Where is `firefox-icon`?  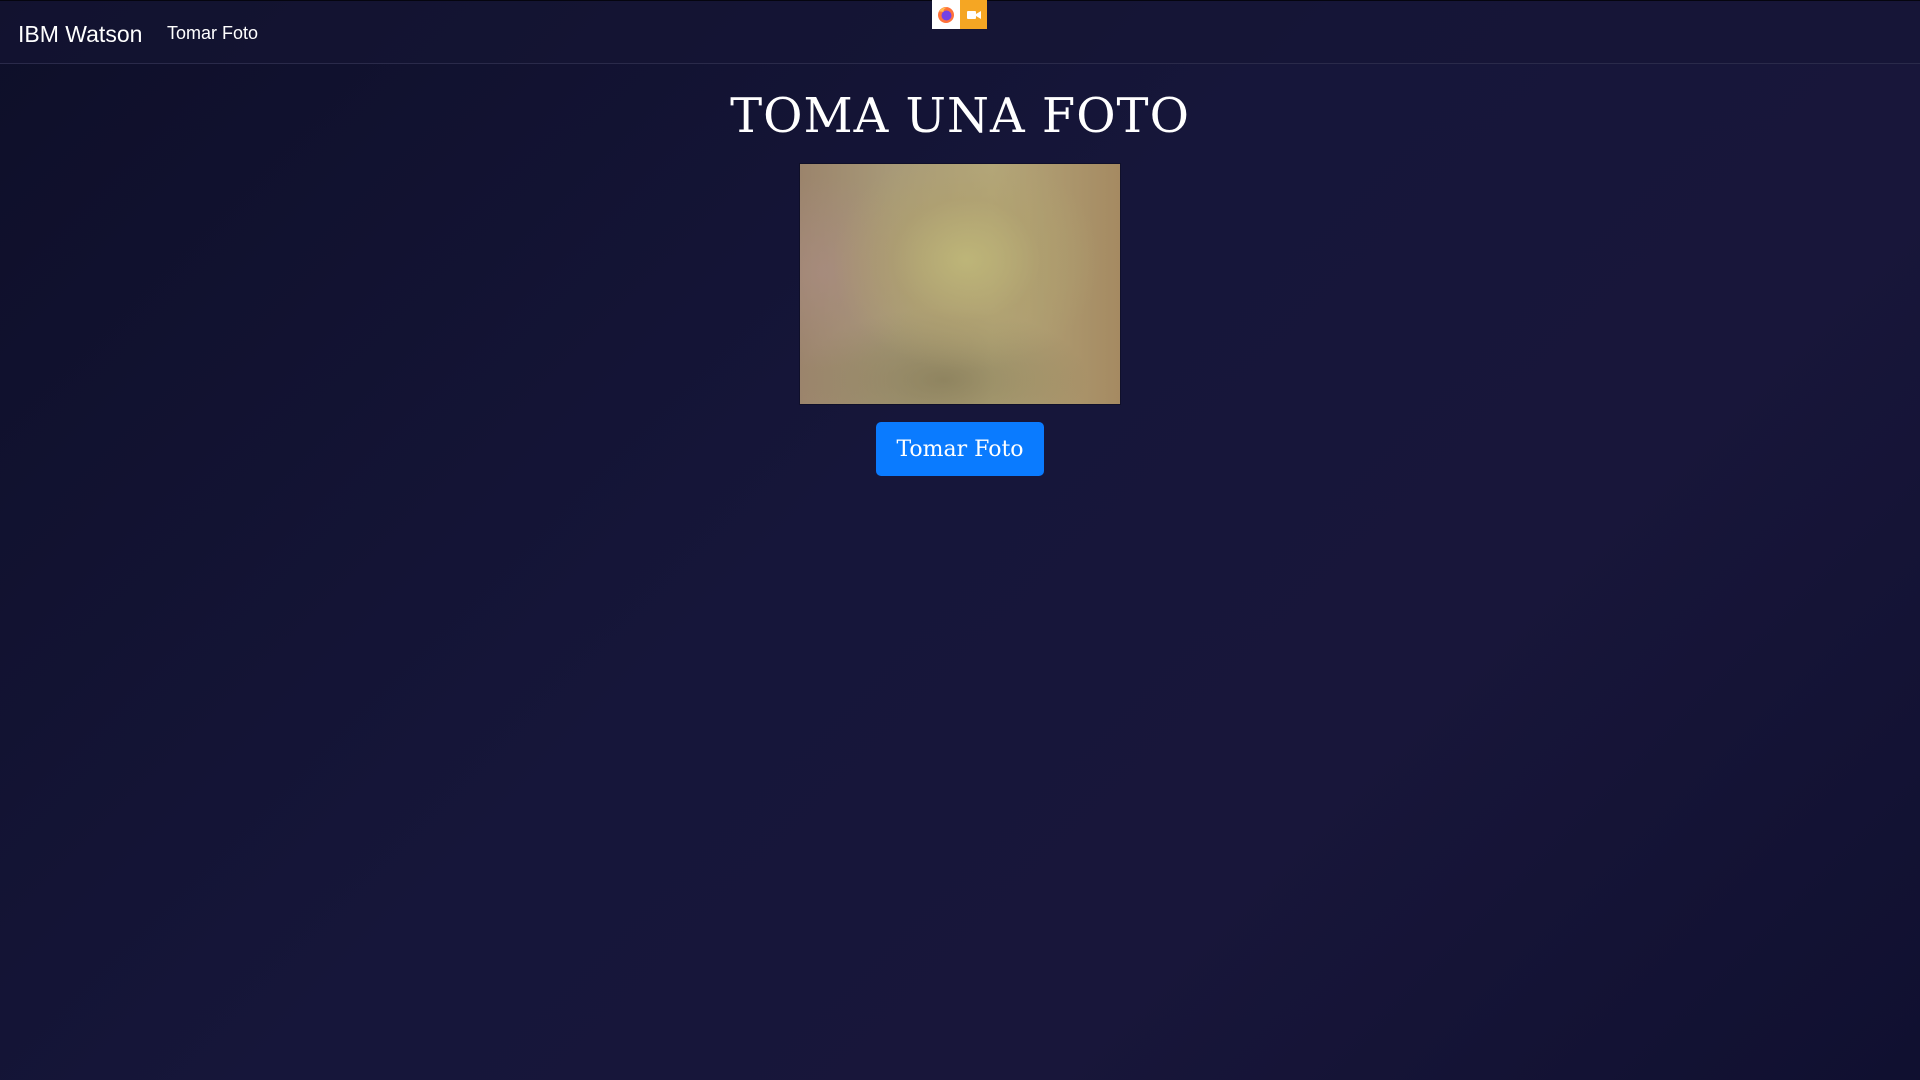
firefox-icon is located at coordinates (946, 14).